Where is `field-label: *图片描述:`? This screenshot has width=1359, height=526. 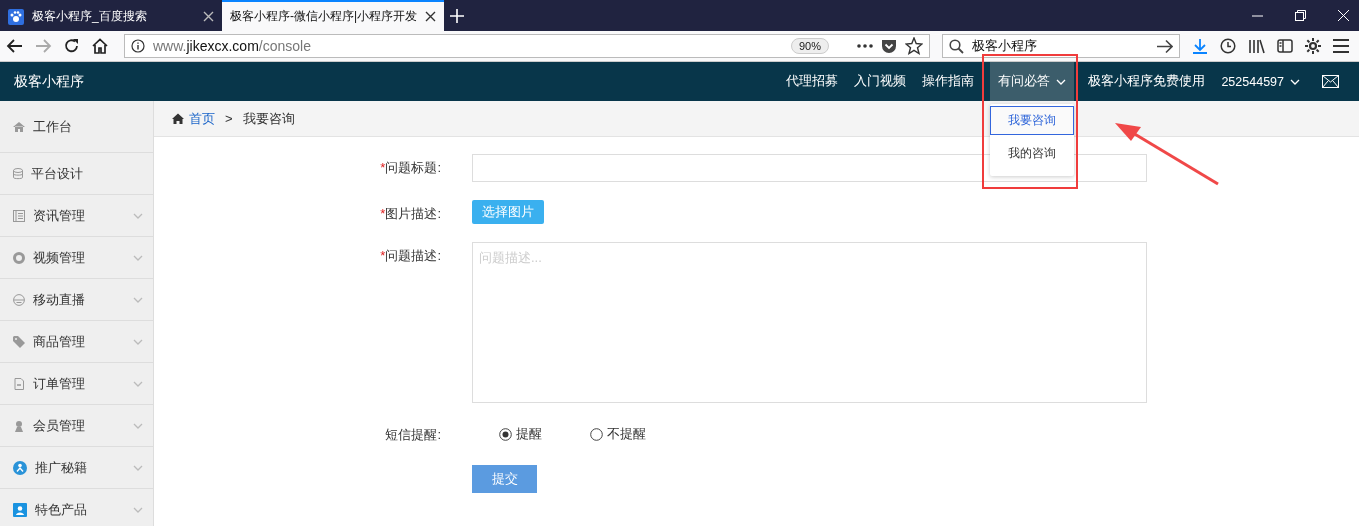 field-label: *图片描述: is located at coordinates (410, 214).